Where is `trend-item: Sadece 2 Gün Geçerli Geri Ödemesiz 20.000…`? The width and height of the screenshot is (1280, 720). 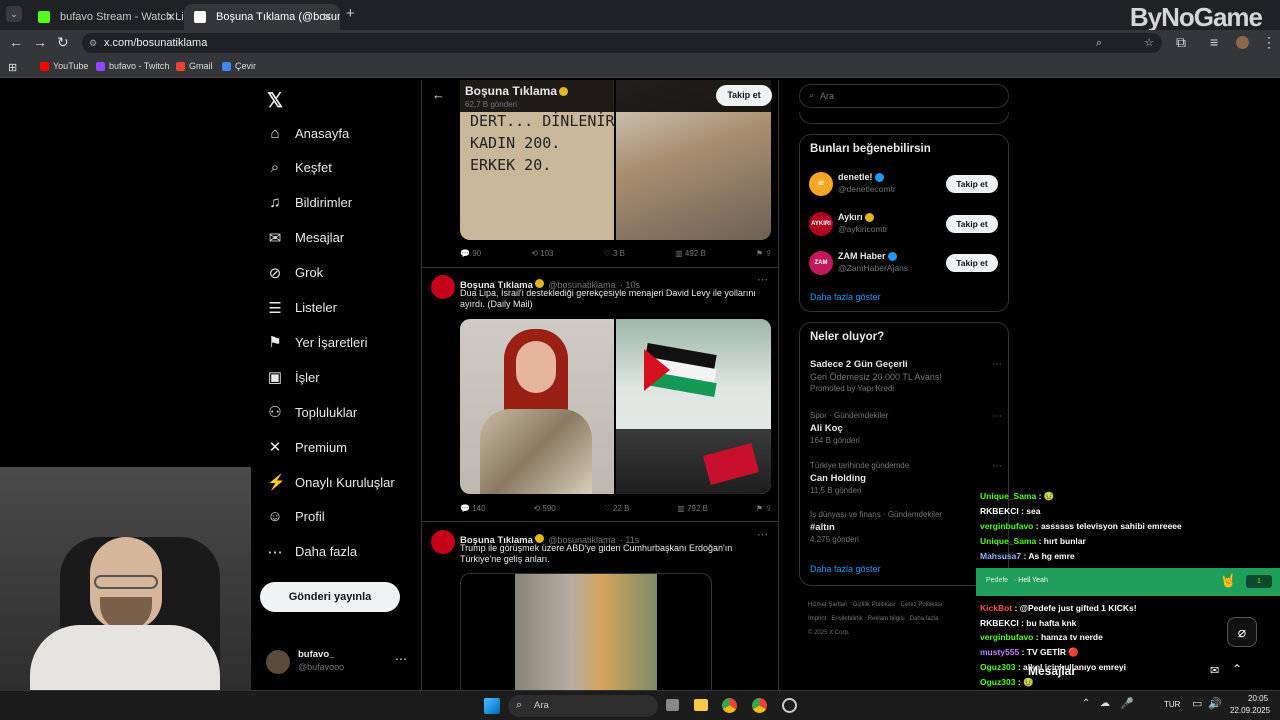
trend-item: Sadece 2 Gün Geçerli Geri Ödemesiz 20.000… is located at coordinates (906, 381).